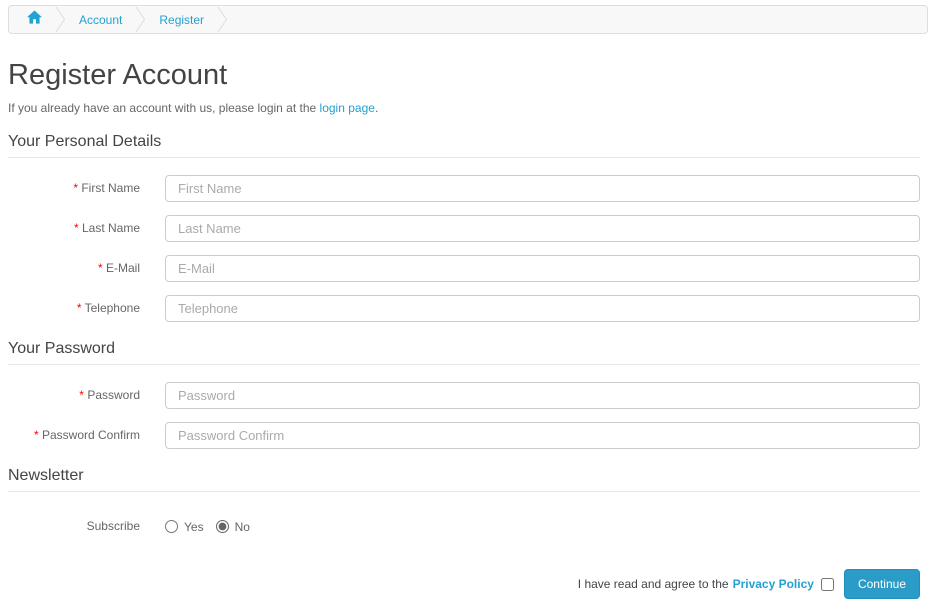 This screenshot has width=947, height=599. I want to click on email-label: * E-Mail, so click(118, 268).